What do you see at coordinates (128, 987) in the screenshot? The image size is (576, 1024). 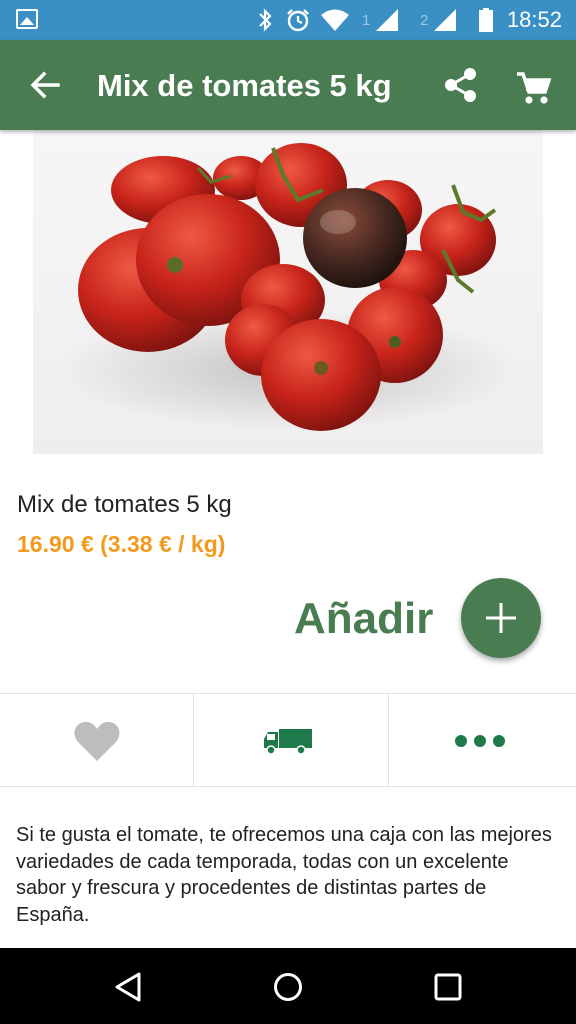 I see `back-triangle-icon` at bounding box center [128, 987].